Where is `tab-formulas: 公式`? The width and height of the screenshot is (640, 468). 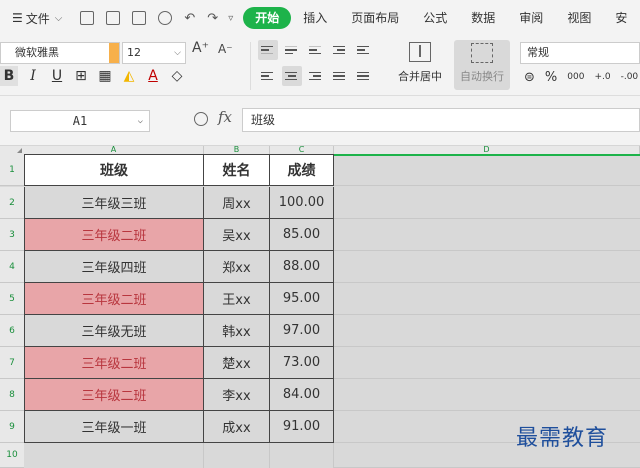 tab-formulas: 公式 is located at coordinates (435, 18).